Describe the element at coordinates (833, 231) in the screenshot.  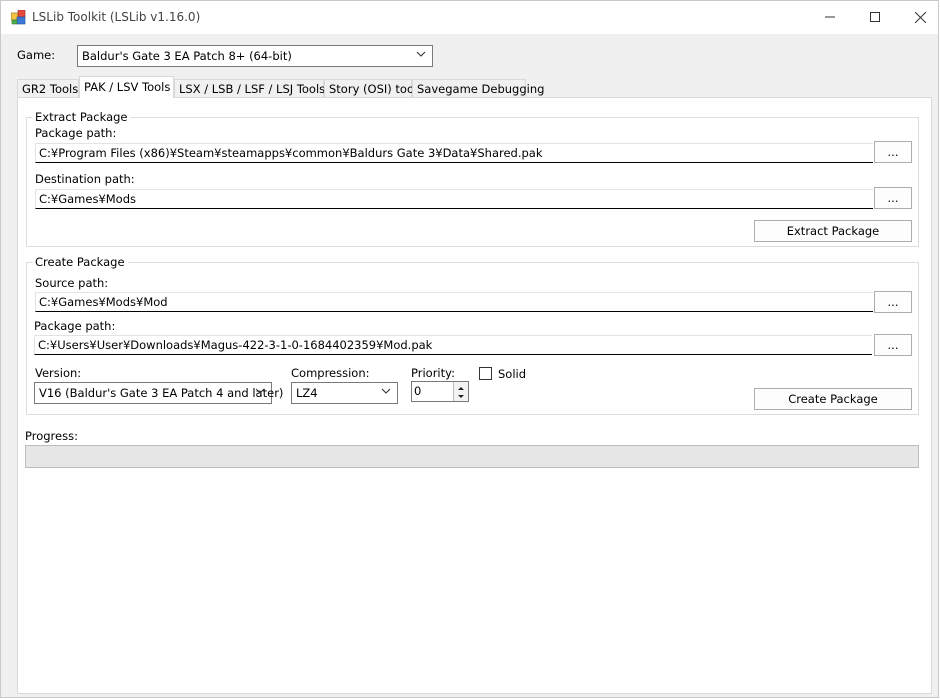
I see `extract-package-button: Extract Package` at that location.